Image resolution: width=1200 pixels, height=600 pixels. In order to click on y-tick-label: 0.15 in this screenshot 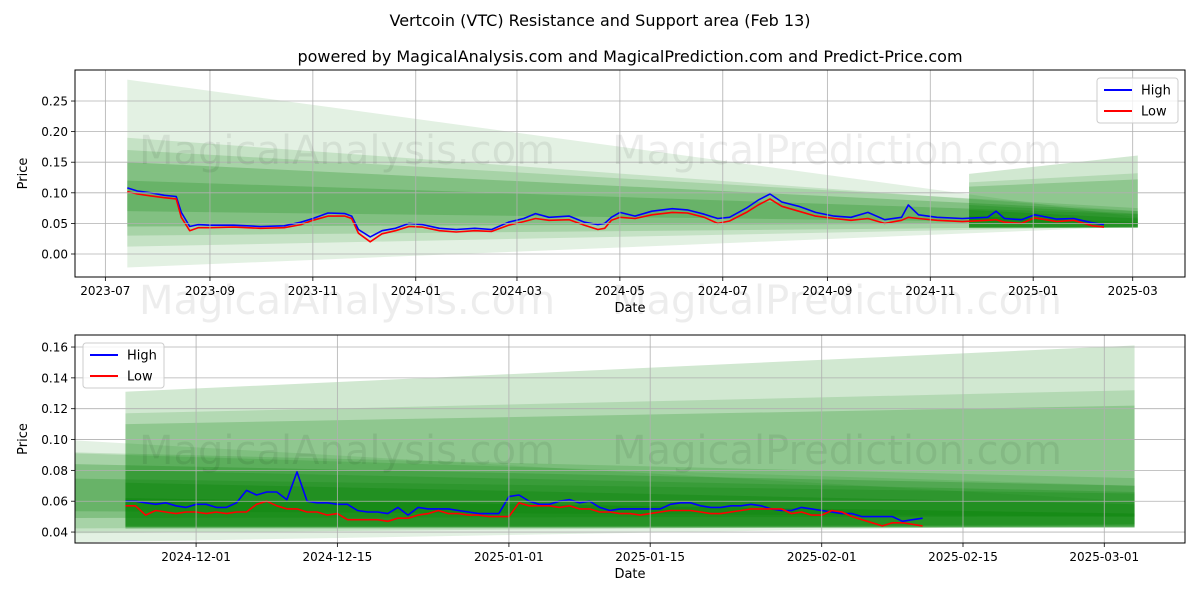, I will do `click(54, 163)`.